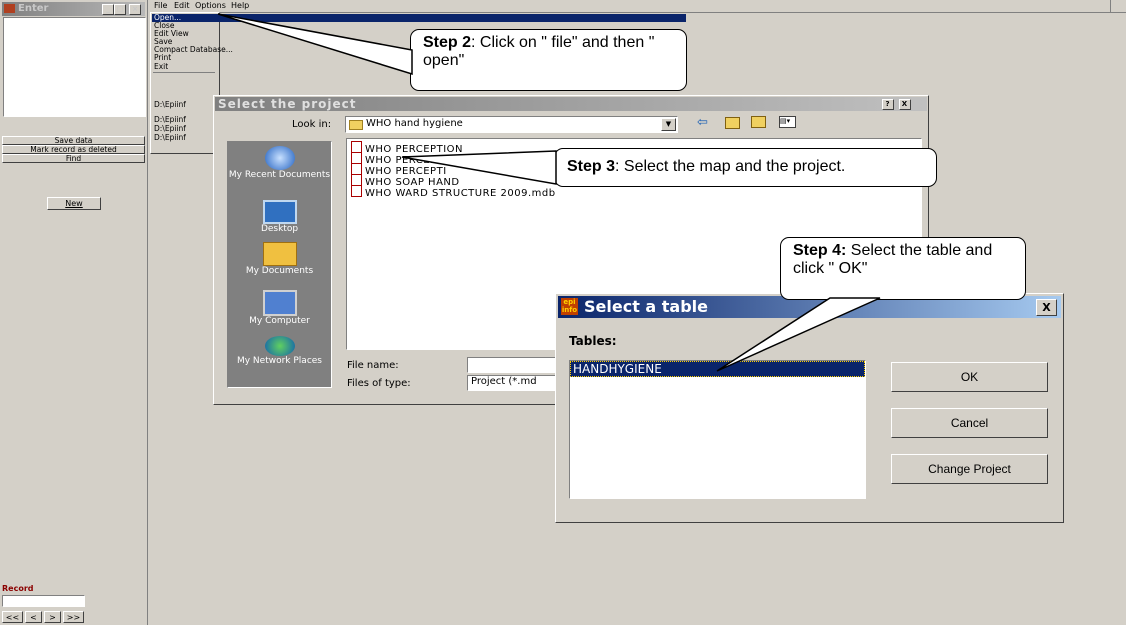 Image resolution: width=1126 pixels, height=625 pixels. I want to click on places-desktop: Desktop, so click(279, 217).